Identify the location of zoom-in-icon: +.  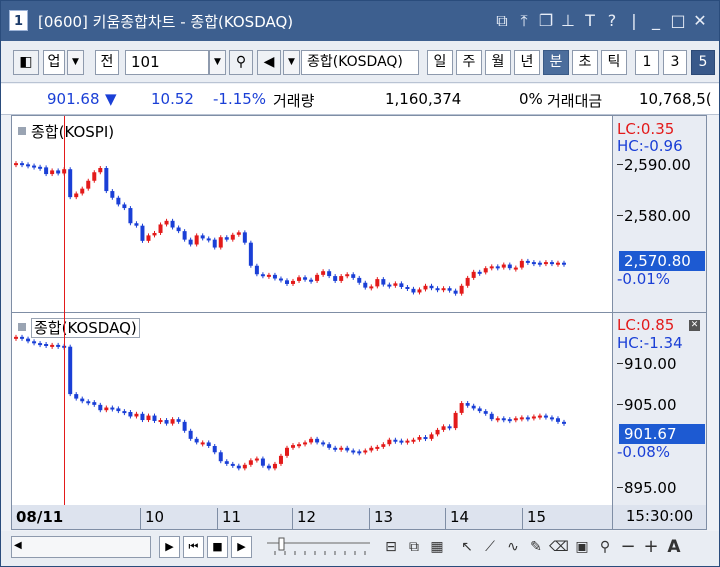
(651, 547).